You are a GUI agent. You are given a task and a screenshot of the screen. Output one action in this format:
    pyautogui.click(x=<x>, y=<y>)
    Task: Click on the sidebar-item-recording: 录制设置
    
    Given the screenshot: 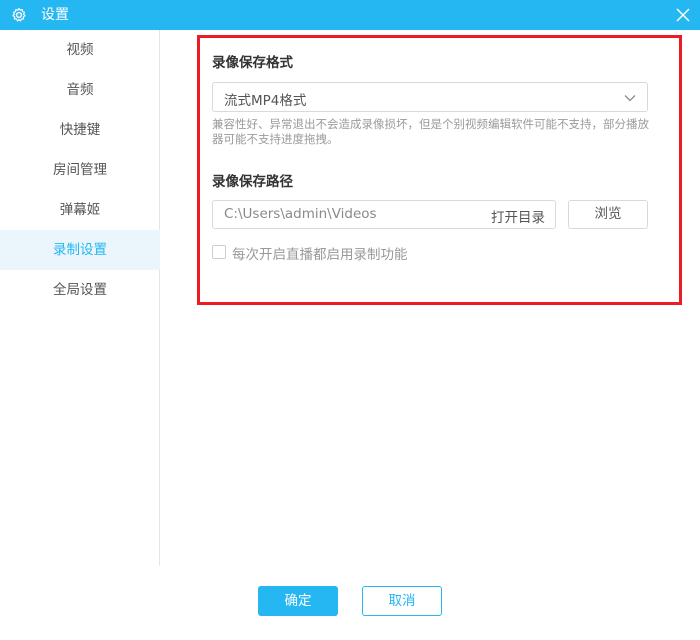 What is the action you would take?
    pyautogui.click(x=80, y=250)
    